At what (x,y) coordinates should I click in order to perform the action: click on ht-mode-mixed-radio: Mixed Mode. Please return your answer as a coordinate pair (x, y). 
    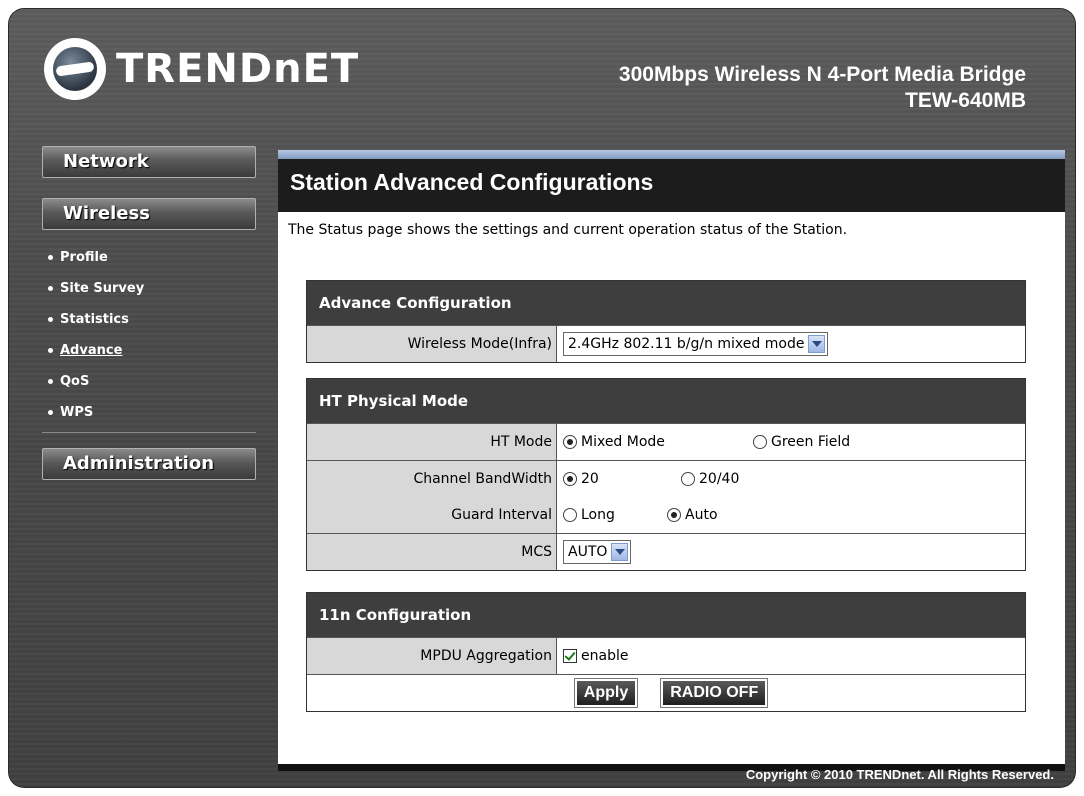
    Looking at the image, I should click on (658, 442).